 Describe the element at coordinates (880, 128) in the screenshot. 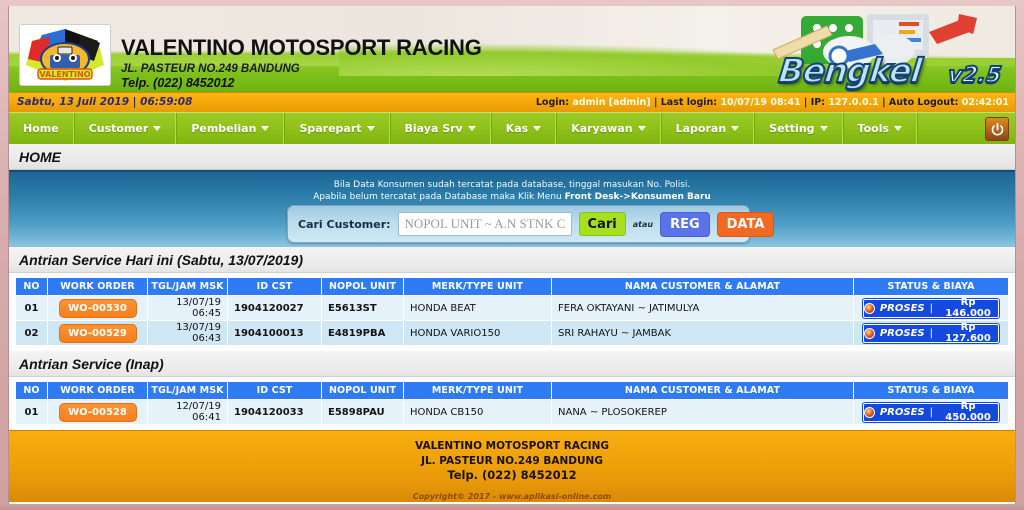

I see `nav-item-tools: Tools` at that location.